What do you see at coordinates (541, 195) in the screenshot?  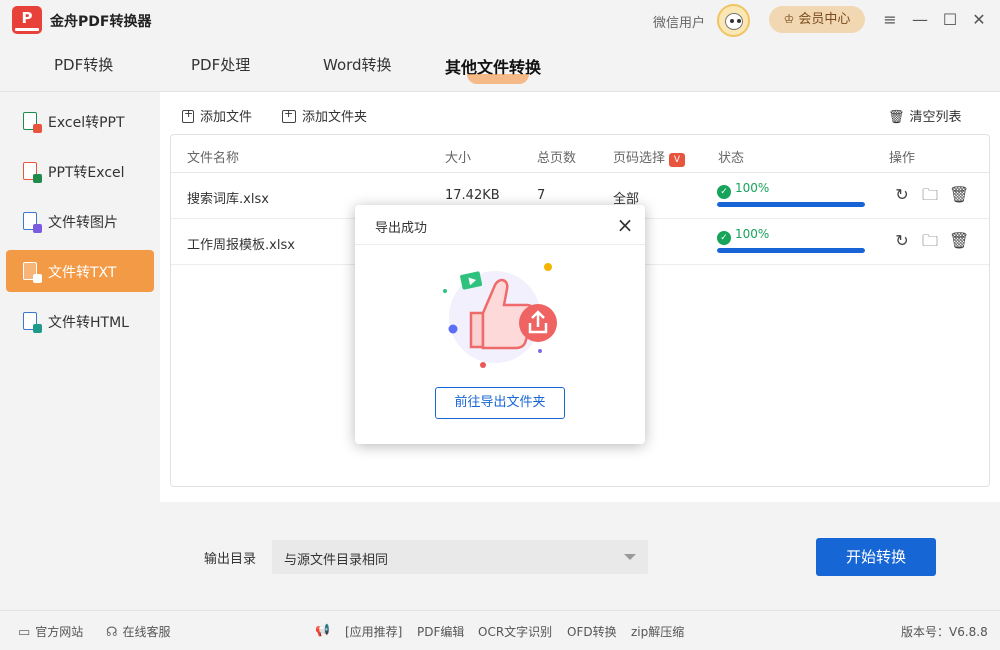 I see `file-pages: 7` at bounding box center [541, 195].